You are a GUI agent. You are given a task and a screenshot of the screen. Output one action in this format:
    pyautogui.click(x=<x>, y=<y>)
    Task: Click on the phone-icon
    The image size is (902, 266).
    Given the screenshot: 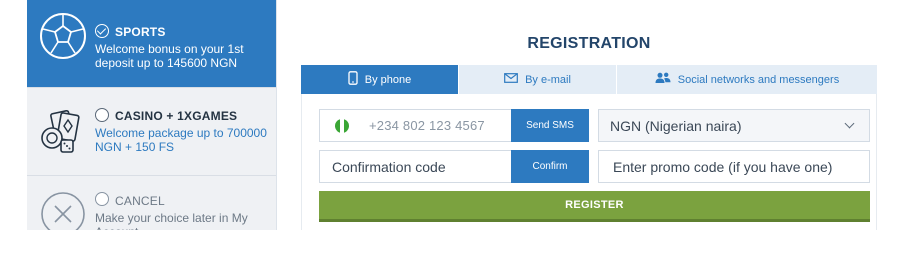 What is the action you would take?
    pyautogui.click(x=356, y=79)
    